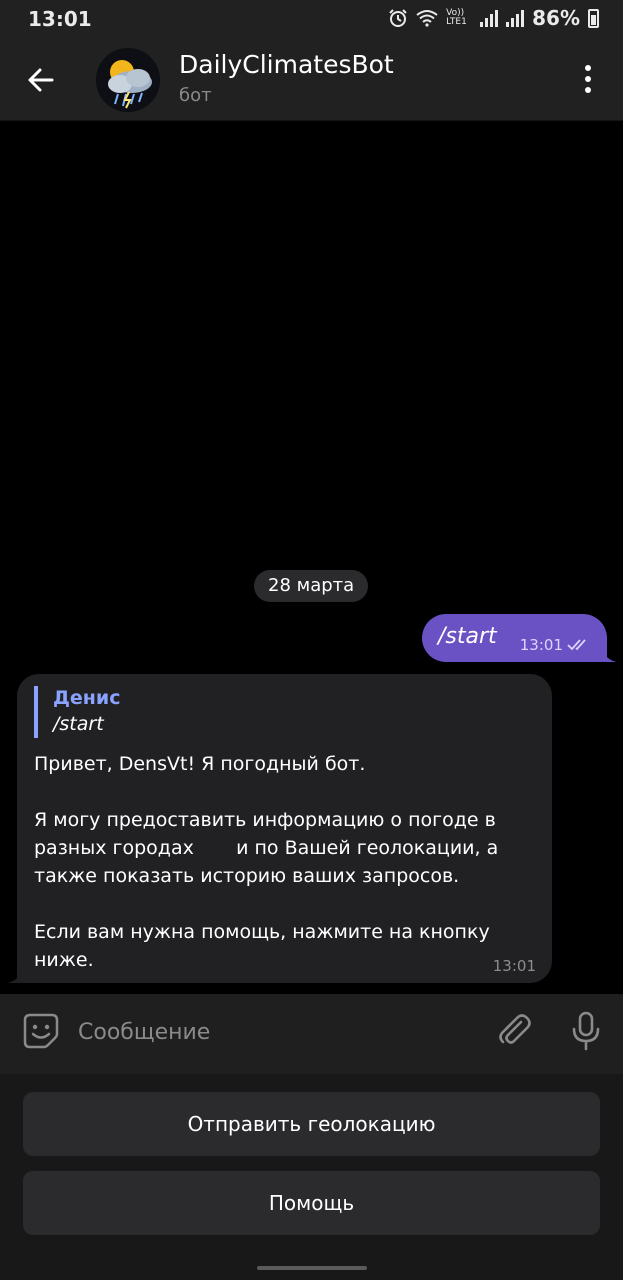  I want to click on paperclip-icon, so click(515, 1029).